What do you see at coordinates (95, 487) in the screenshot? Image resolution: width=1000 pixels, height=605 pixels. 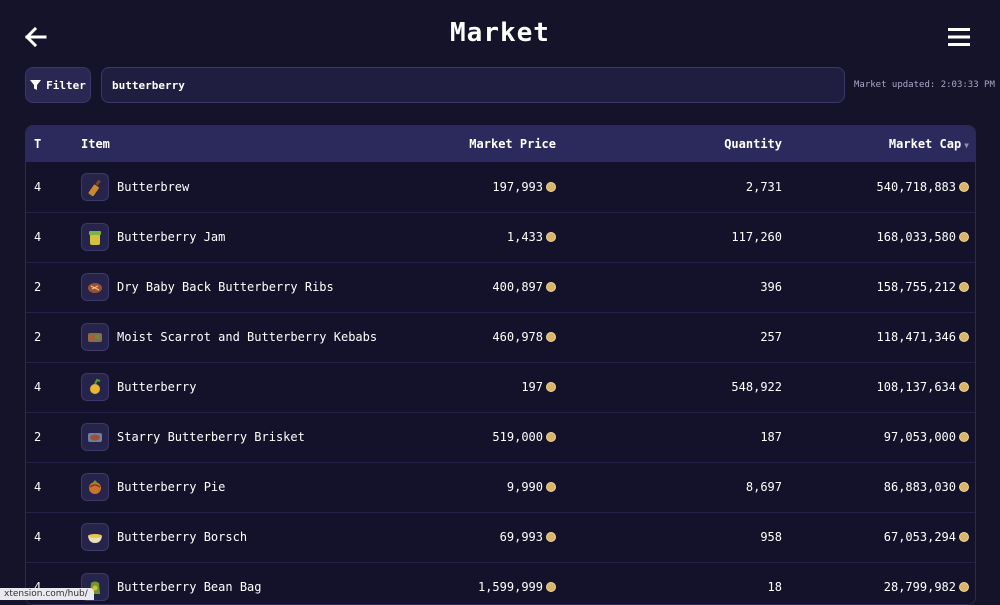 I see `pie-icon` at bounding box center [95, 487].